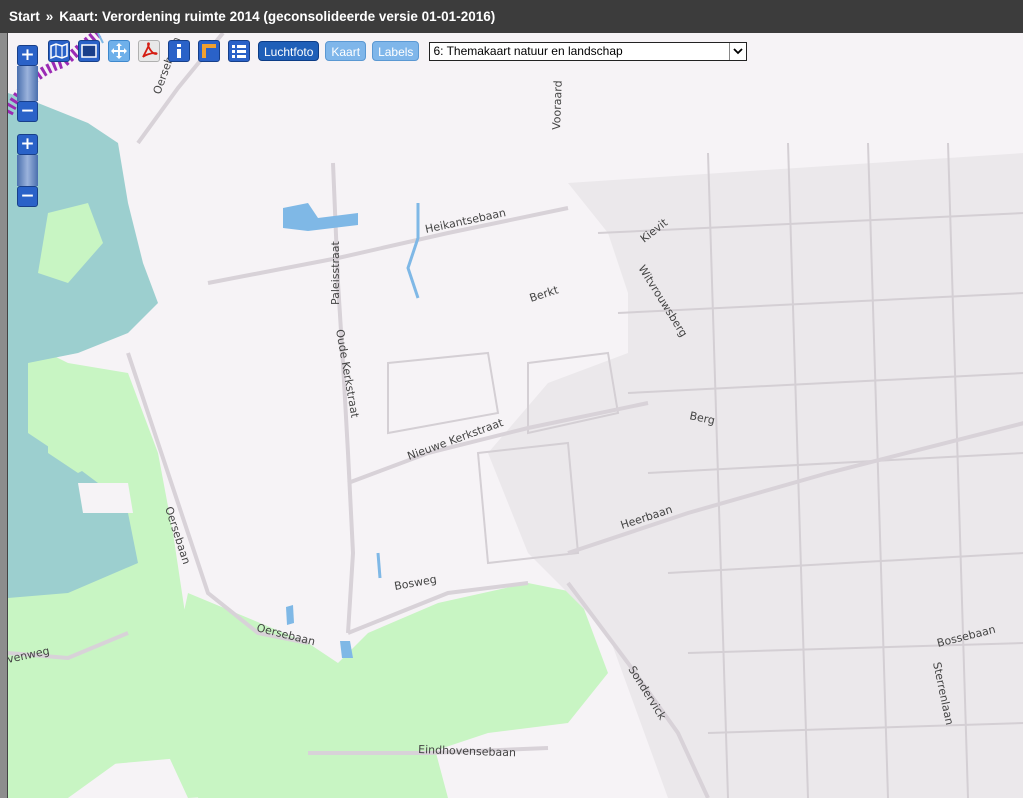  I want to click on measure-icon, so click(209, 51).